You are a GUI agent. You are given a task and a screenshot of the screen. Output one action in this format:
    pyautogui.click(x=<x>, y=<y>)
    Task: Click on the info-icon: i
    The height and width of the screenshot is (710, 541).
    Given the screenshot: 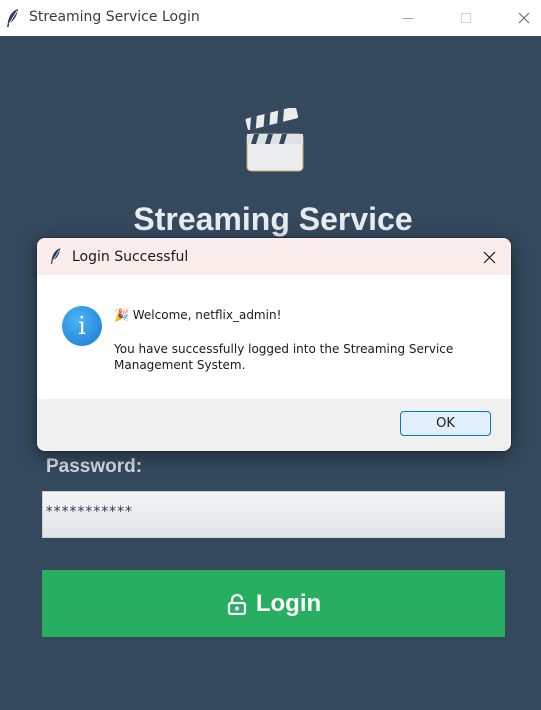 What is the action you would take?
    pyautogui.click(x=82, y=326)
    